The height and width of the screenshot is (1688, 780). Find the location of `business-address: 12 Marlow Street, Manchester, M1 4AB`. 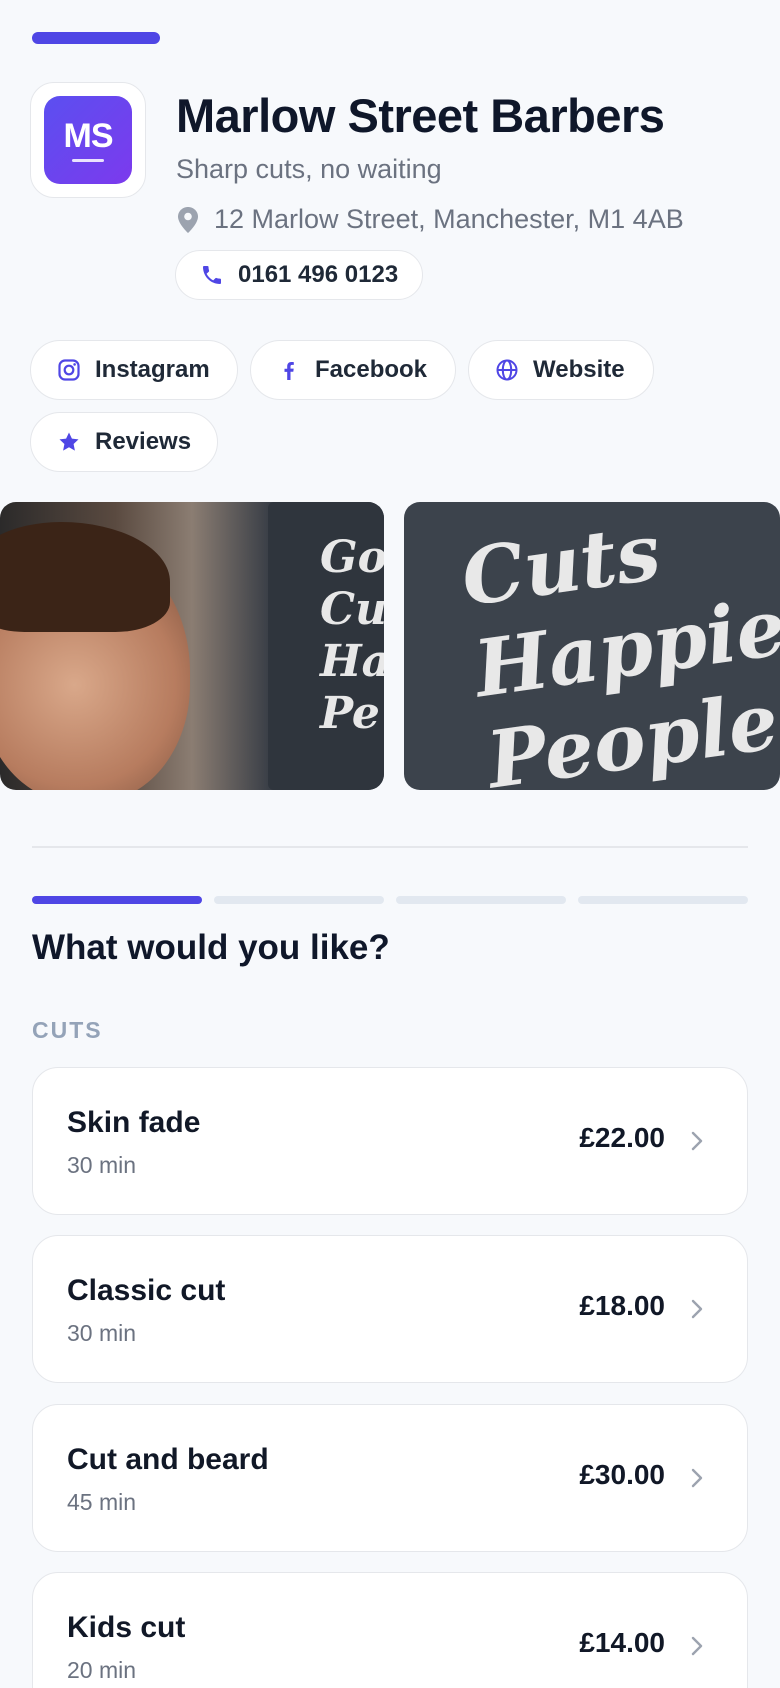

business-address: 12 Marlow Street, Manchester, M1 4AB is located at coordinates (430, 219).